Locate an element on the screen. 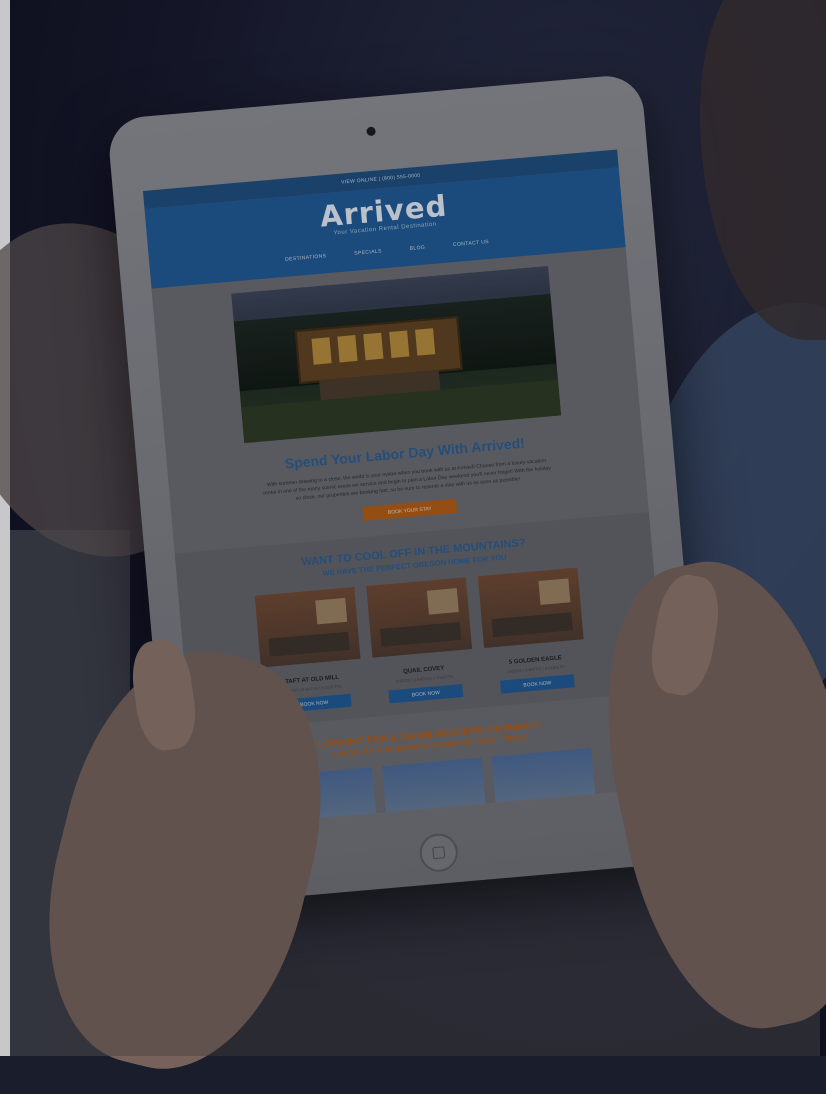 This screenshot has width=826, height=1094. nav-contact-us: CONTACT US is located at coordinates (471, 243).